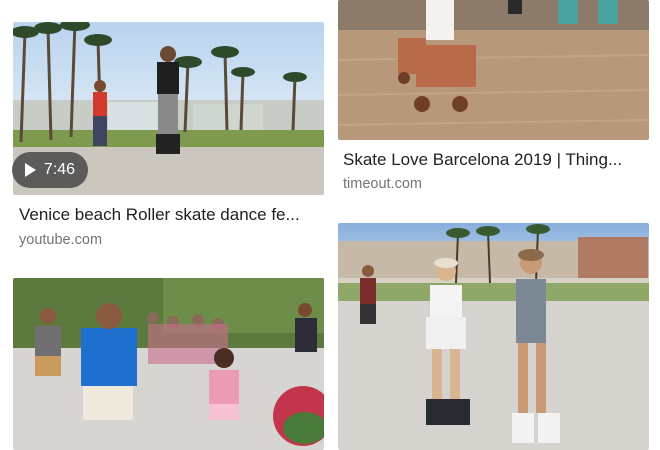  I want to click on result-source-venice: youtube.com, so click(60, 240).